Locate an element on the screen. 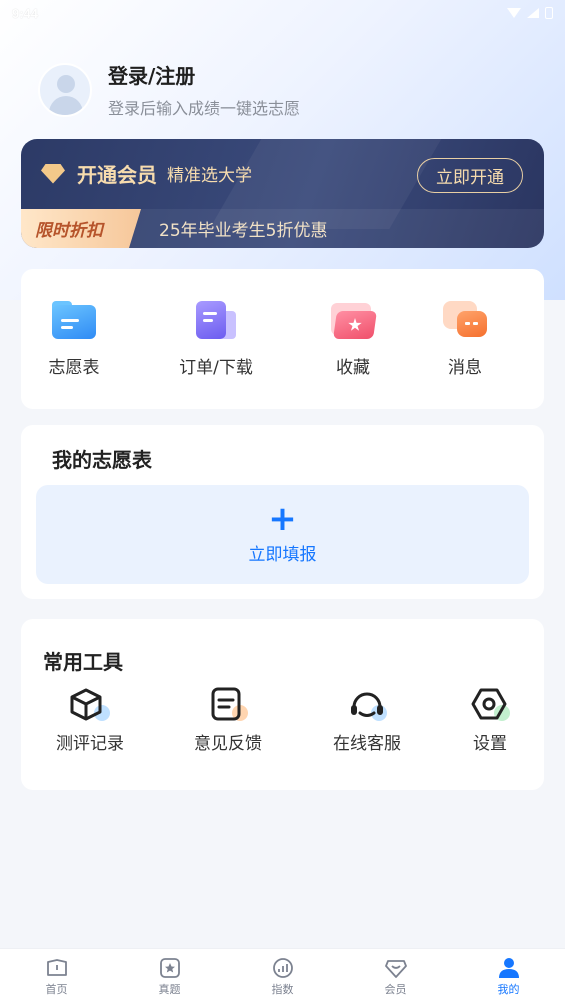 The image size is (565, 1004). login-subtitle: 登录后输入成绩一键选志愿 is located at coordinates (204, 108).